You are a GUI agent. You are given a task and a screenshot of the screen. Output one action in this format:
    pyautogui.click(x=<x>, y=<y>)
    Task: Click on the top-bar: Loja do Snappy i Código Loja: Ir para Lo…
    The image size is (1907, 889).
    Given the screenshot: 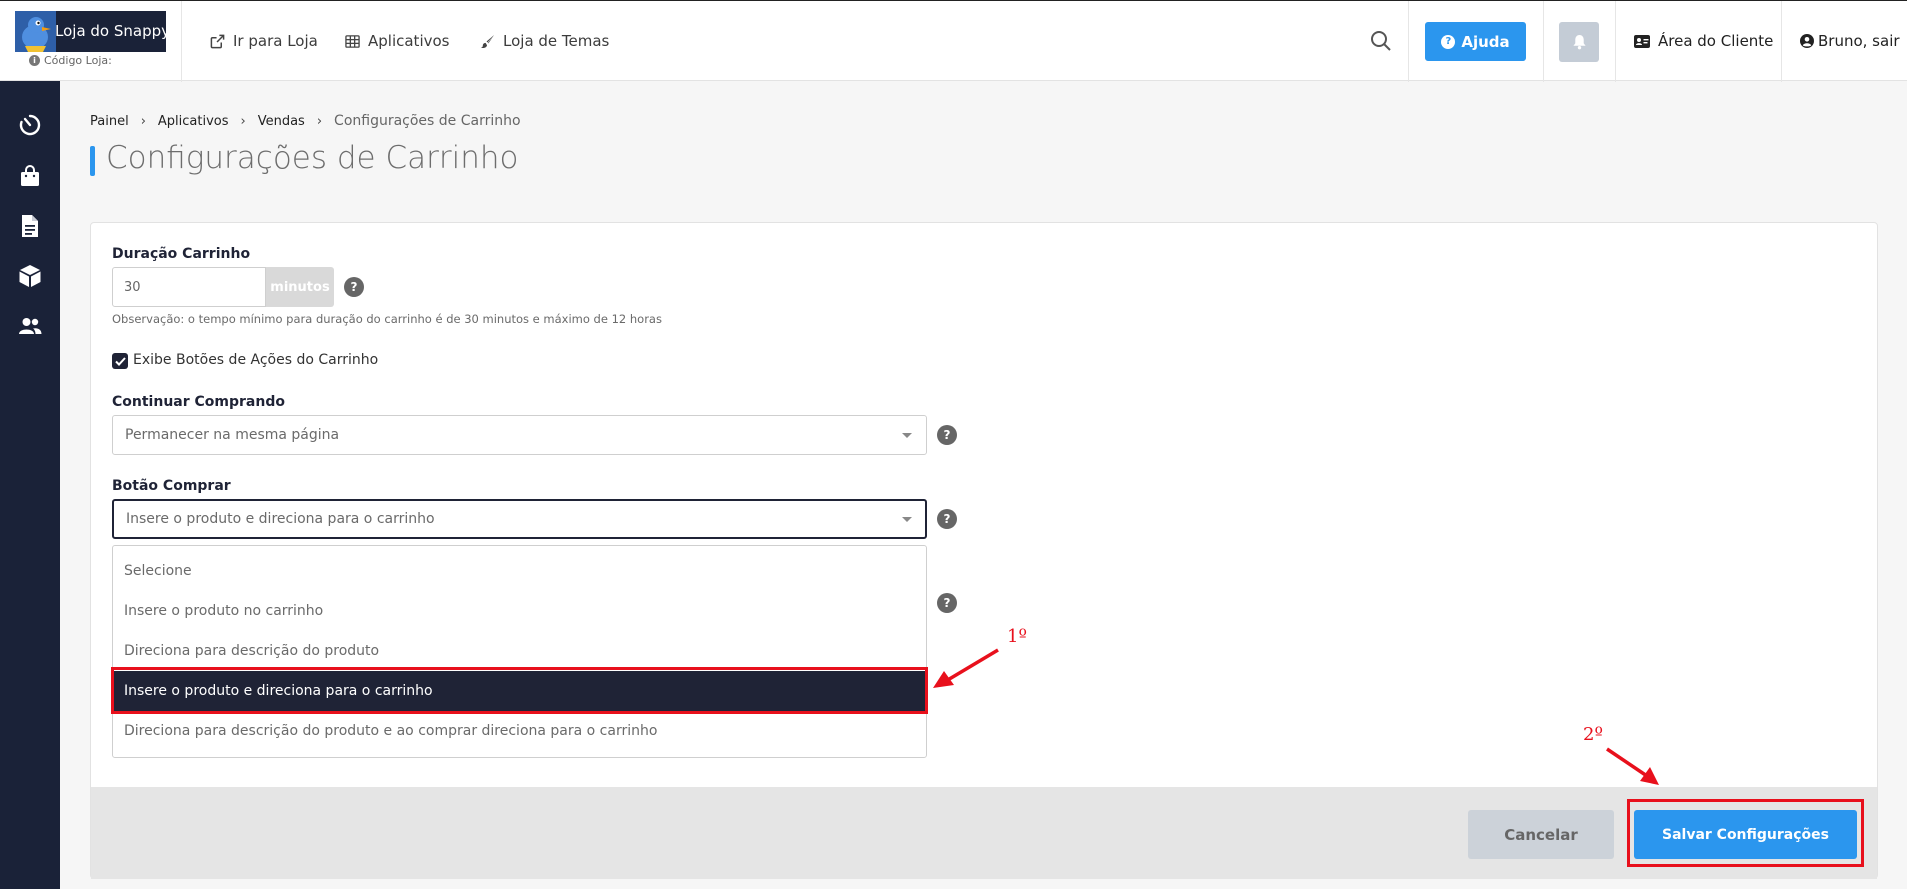 What is the action you would take?
    pyautogui.click(x=953, y=41)
    